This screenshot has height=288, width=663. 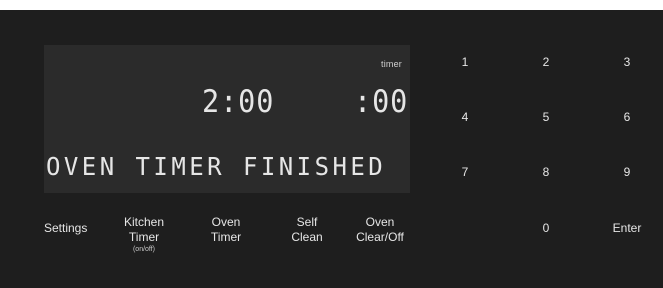 I want to click on kitchen-timer-button: Kitchen Timer (on/off), so click(x=144, y=234).